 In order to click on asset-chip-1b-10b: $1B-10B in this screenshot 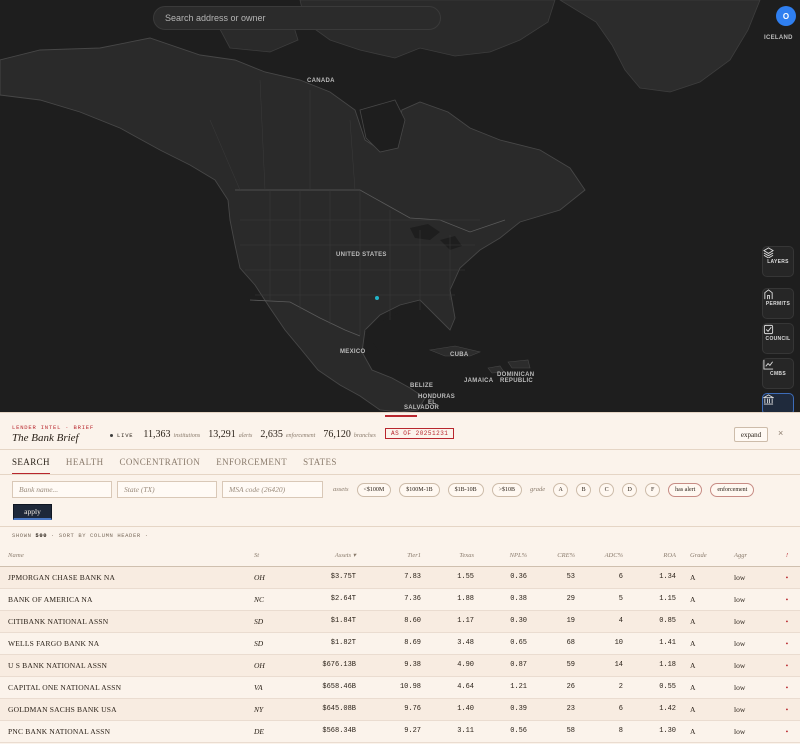, I will do `click(465, 489)`.